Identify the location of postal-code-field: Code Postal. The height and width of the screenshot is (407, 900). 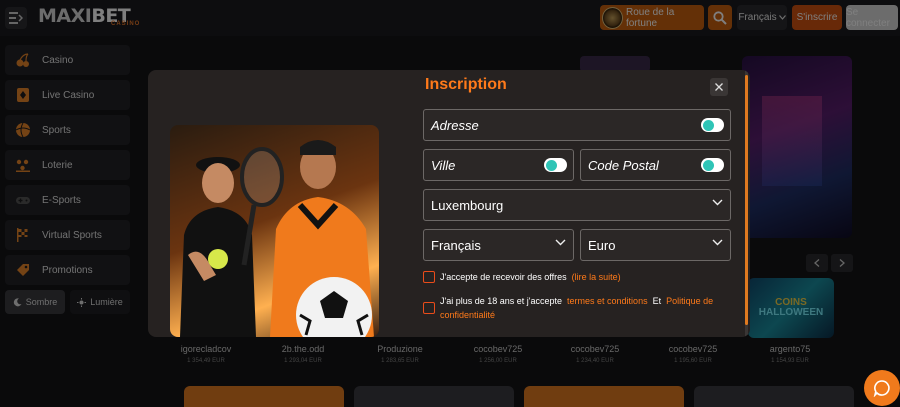
(655, 165).